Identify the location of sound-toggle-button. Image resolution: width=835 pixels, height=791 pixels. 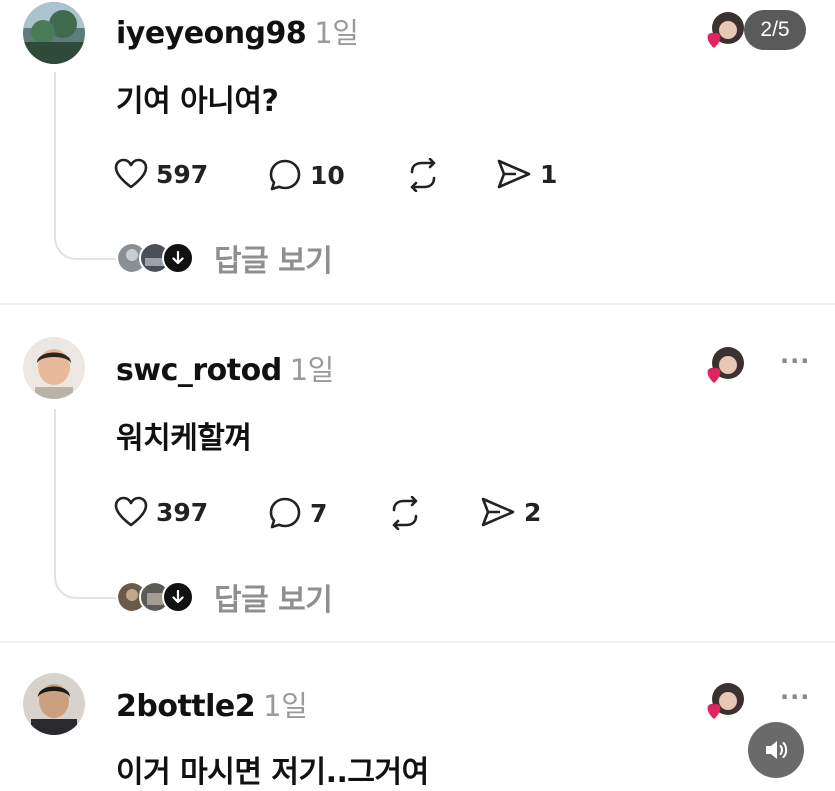
(776, 750).